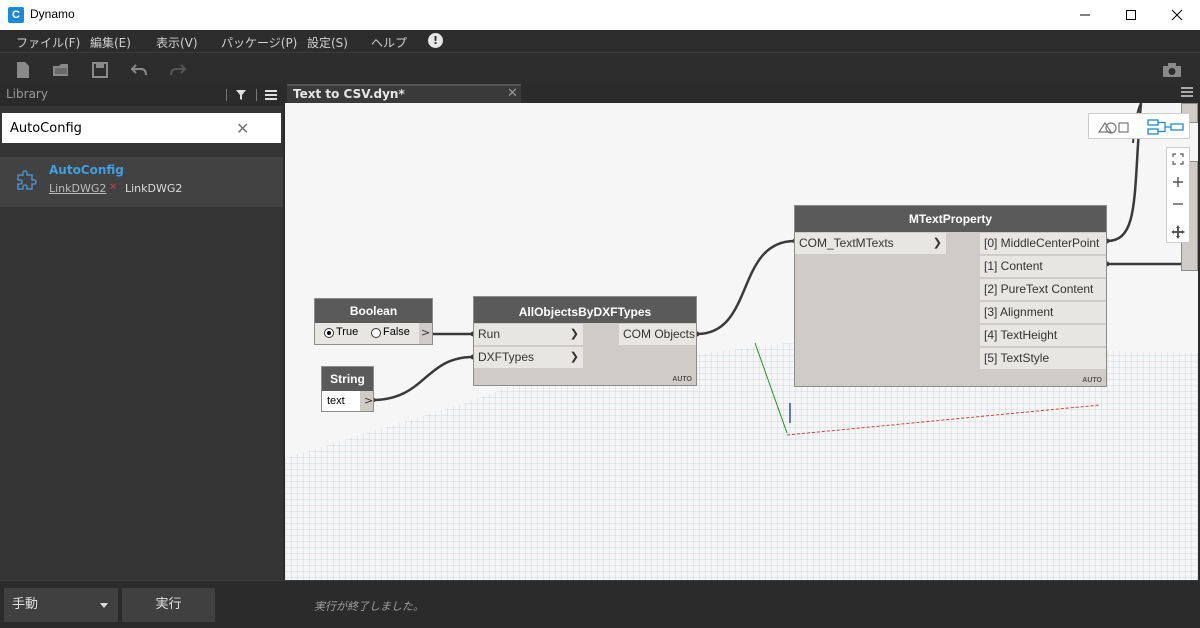  Describe the element at coordinates (425, 332) in the screenshot. I see `boolean-output-port: >` at that location.